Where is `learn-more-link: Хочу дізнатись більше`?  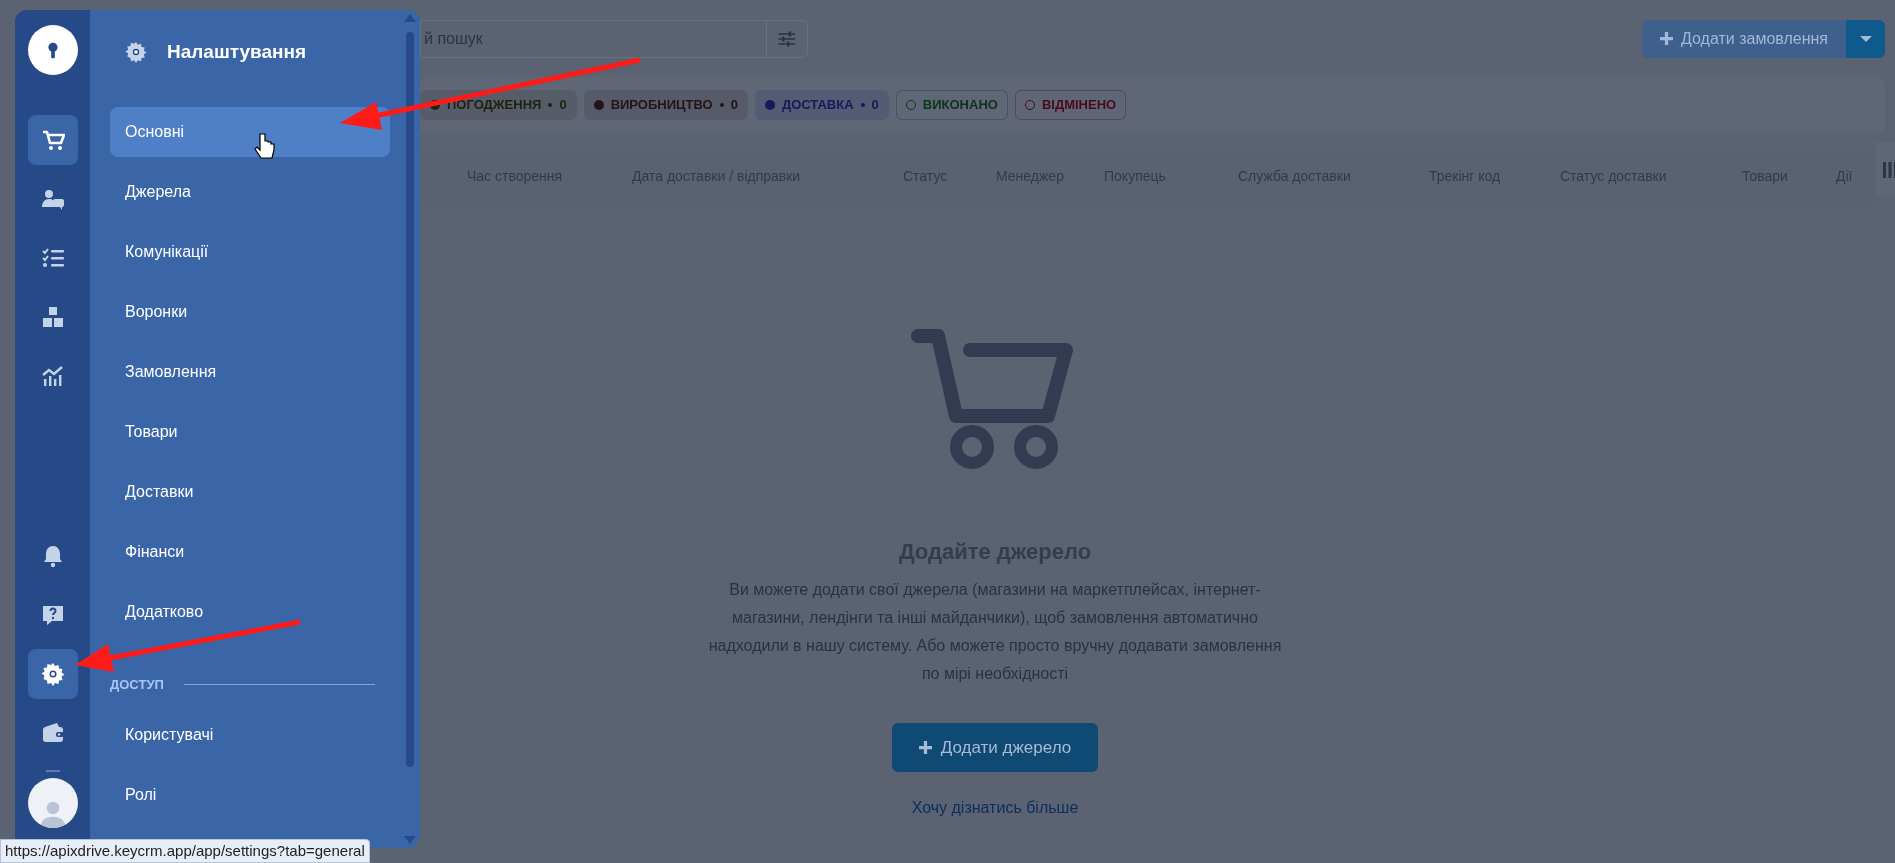 learn-more-link: Хочу дізнатись більше is located at coordinates (995, 808).